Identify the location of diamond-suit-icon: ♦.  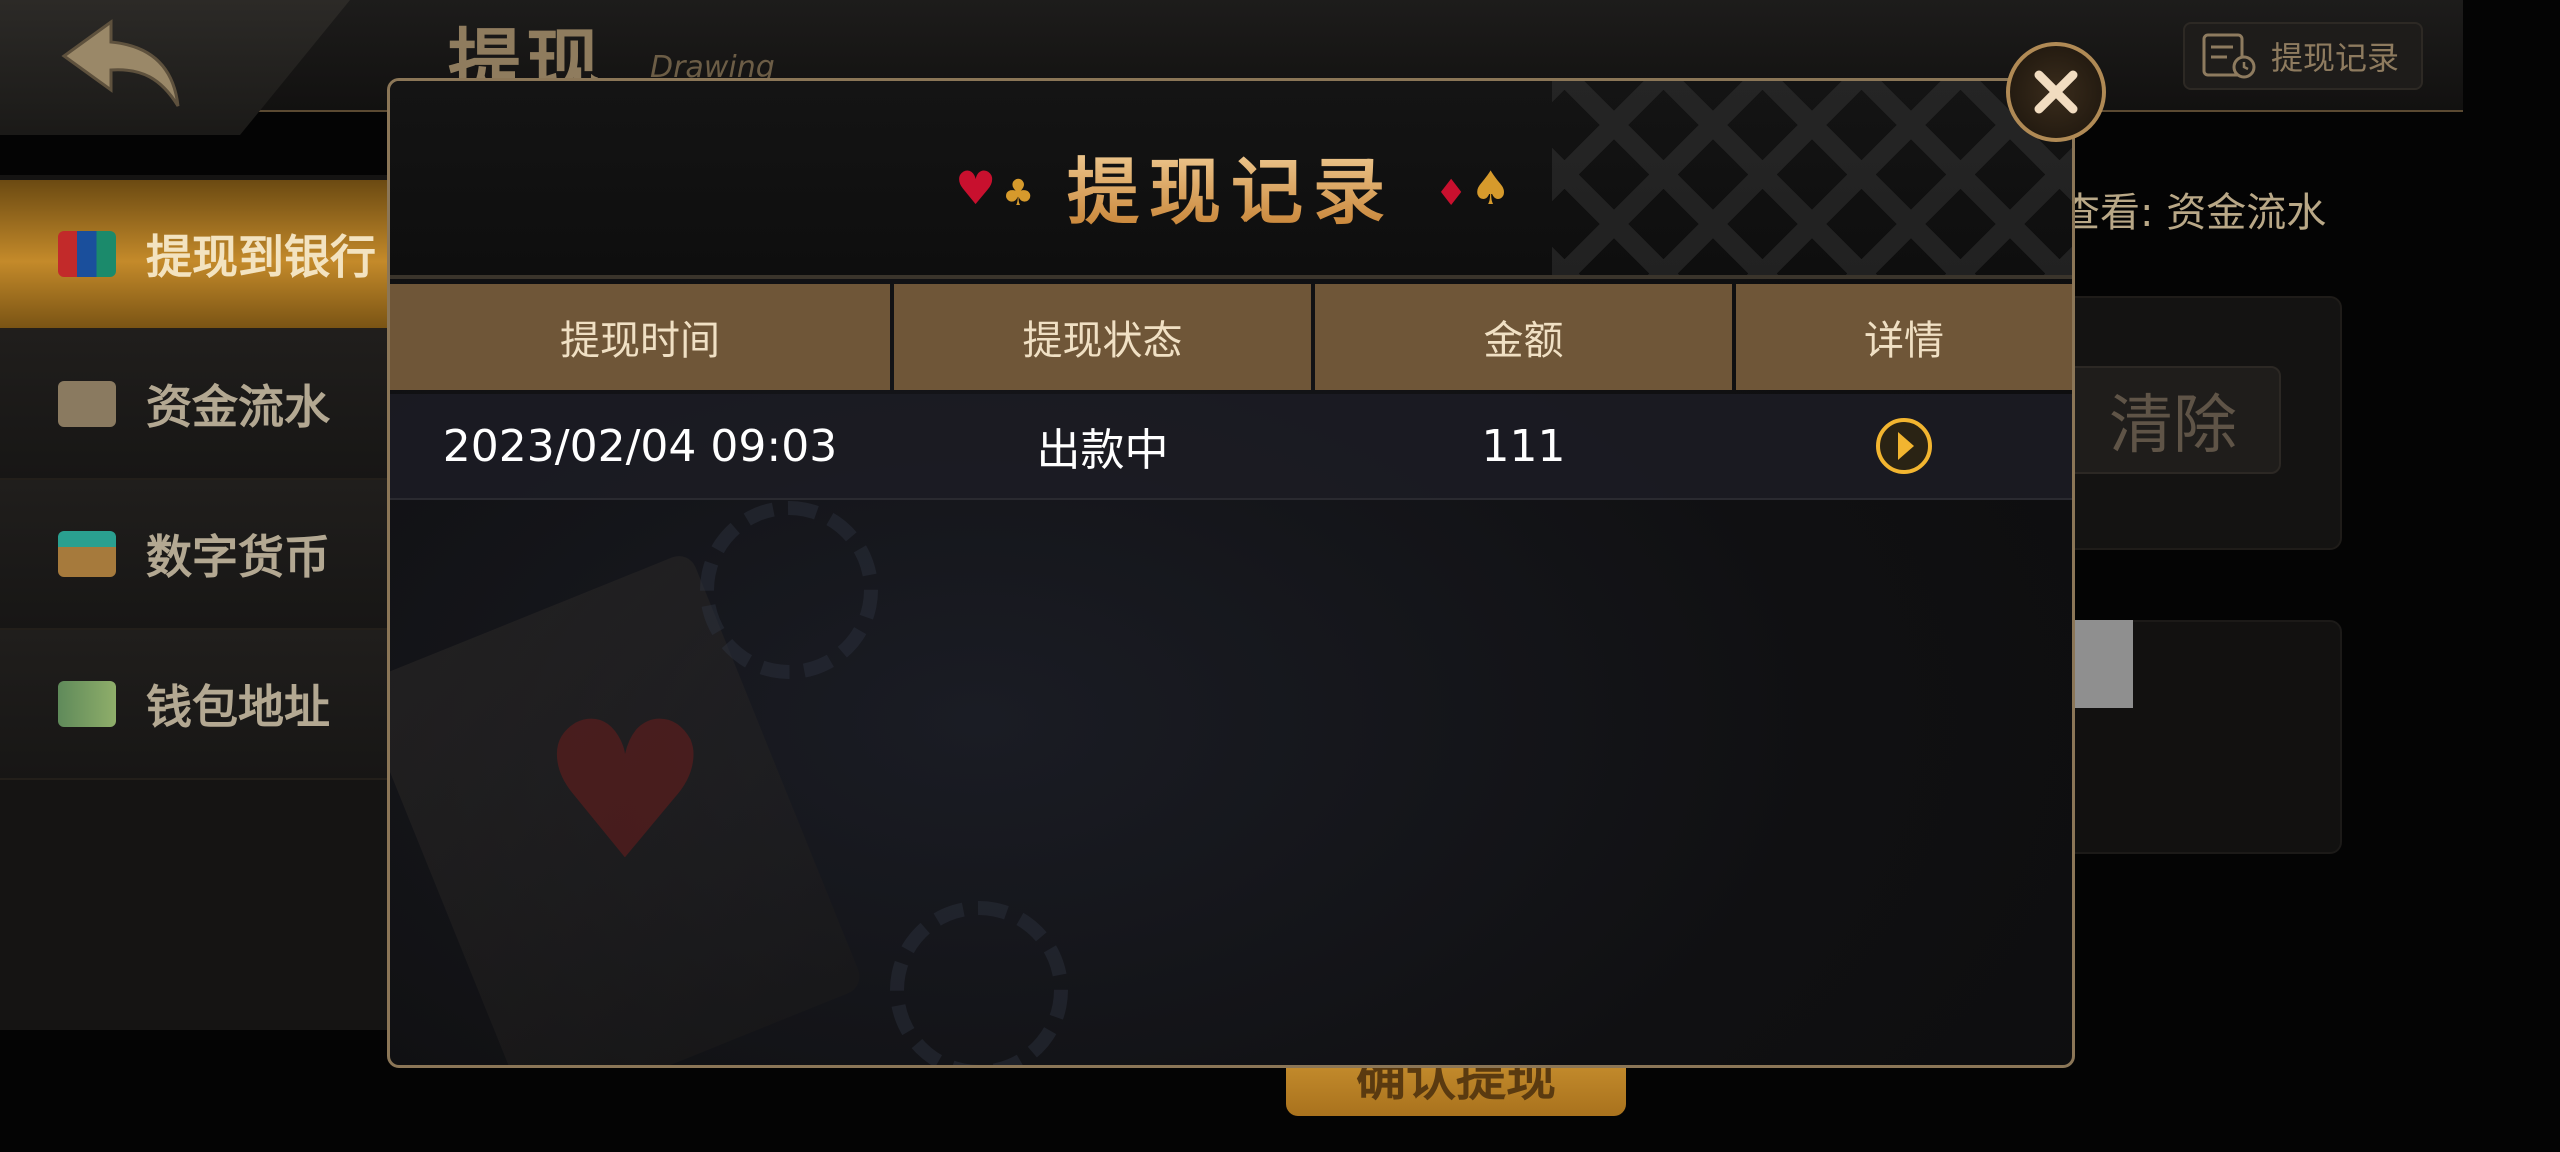
(1451, 193).